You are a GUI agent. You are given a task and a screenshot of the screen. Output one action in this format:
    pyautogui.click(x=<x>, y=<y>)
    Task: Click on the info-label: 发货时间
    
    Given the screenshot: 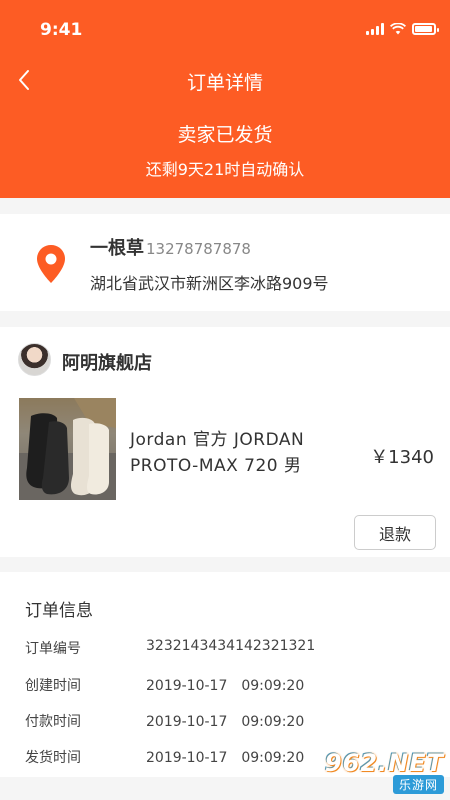 What is the action you would take?
    pyautogui.click(x=53, y=758)
    